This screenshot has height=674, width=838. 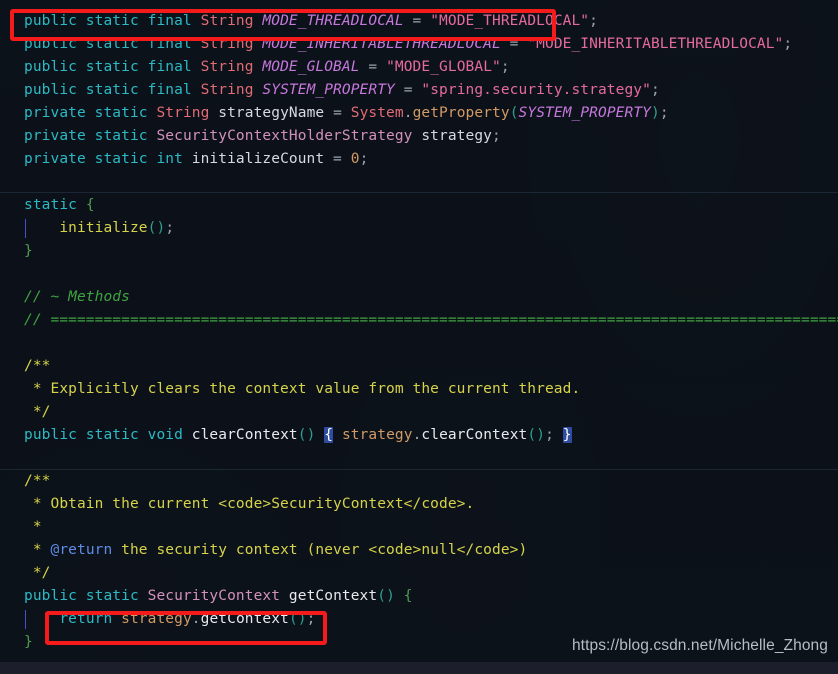 I want to click on code-token-str: "spring.security.strategy", so click(x=536, y=90).